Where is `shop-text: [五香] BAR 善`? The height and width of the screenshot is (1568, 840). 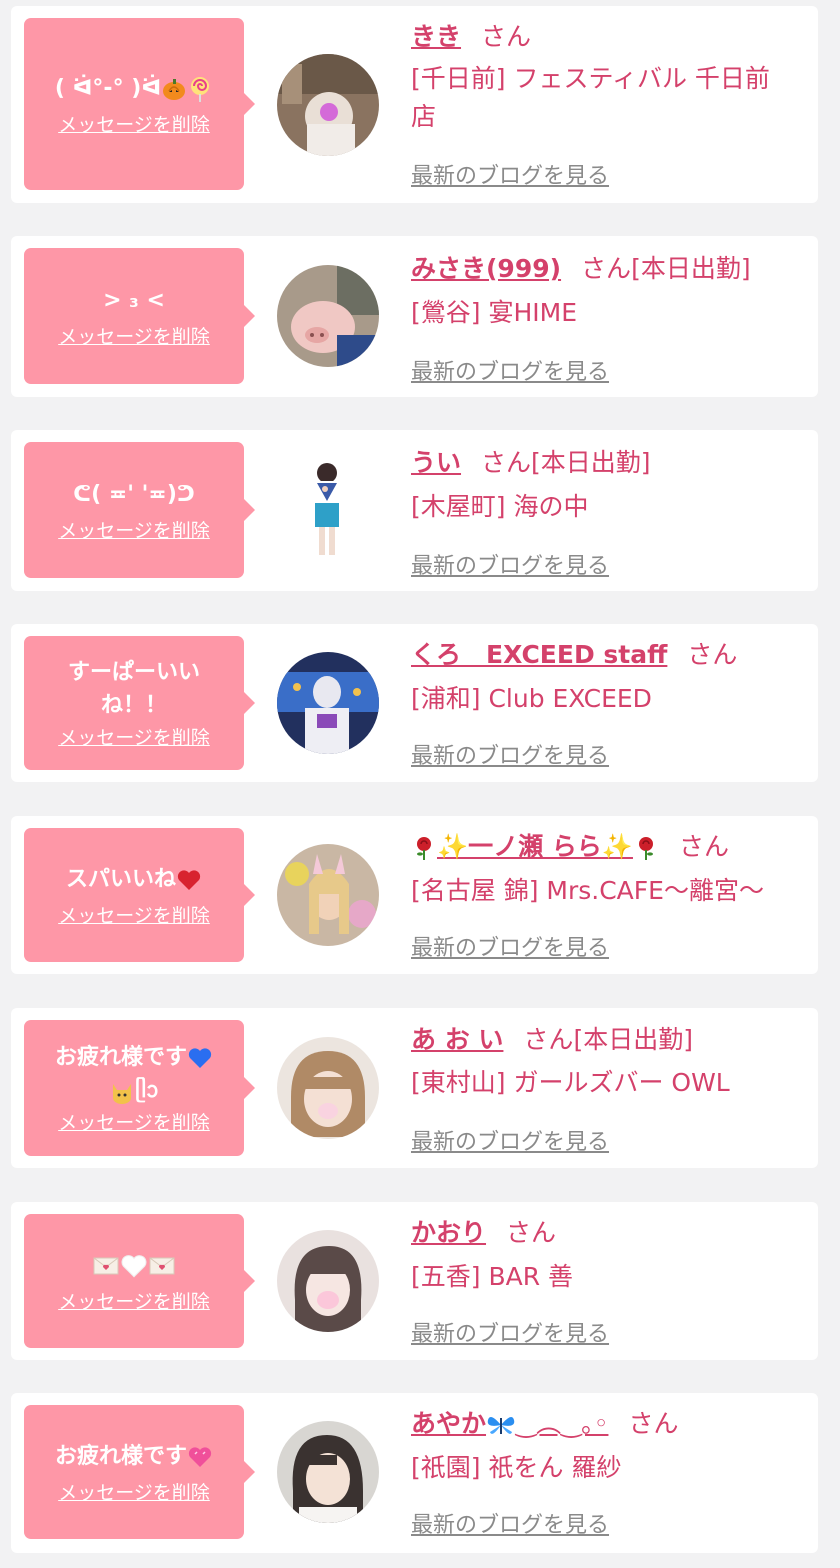
shop-text: [五香] BAR 善 is located at coordinates (492, 1276).